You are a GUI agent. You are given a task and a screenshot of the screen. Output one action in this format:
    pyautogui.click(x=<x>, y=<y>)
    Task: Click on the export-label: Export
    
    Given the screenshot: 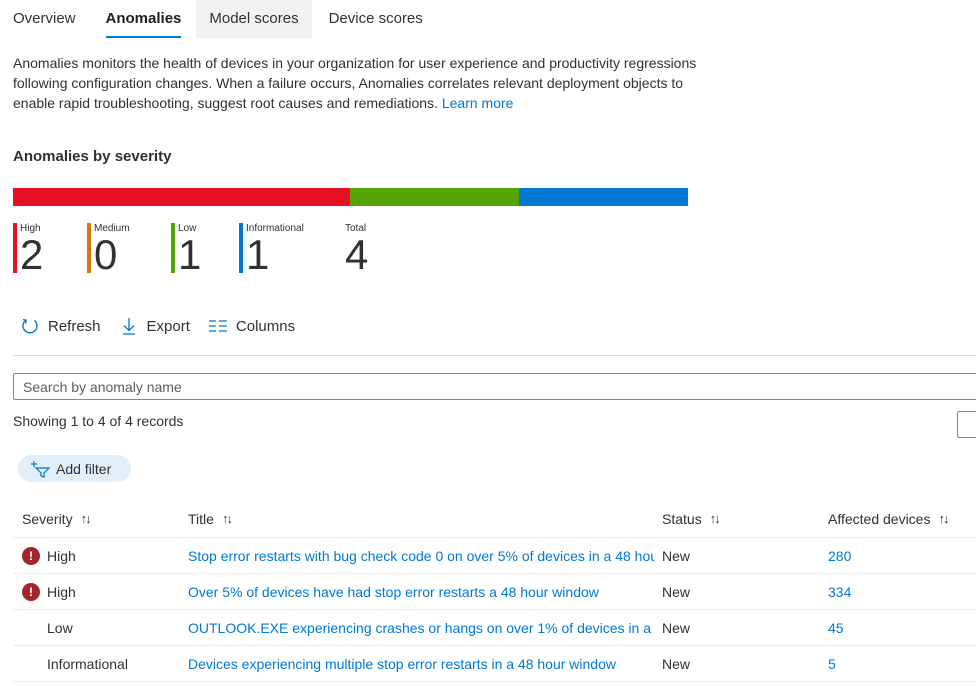 What is the action you would take?
    pyautogui.click(x=168, y=326)
    